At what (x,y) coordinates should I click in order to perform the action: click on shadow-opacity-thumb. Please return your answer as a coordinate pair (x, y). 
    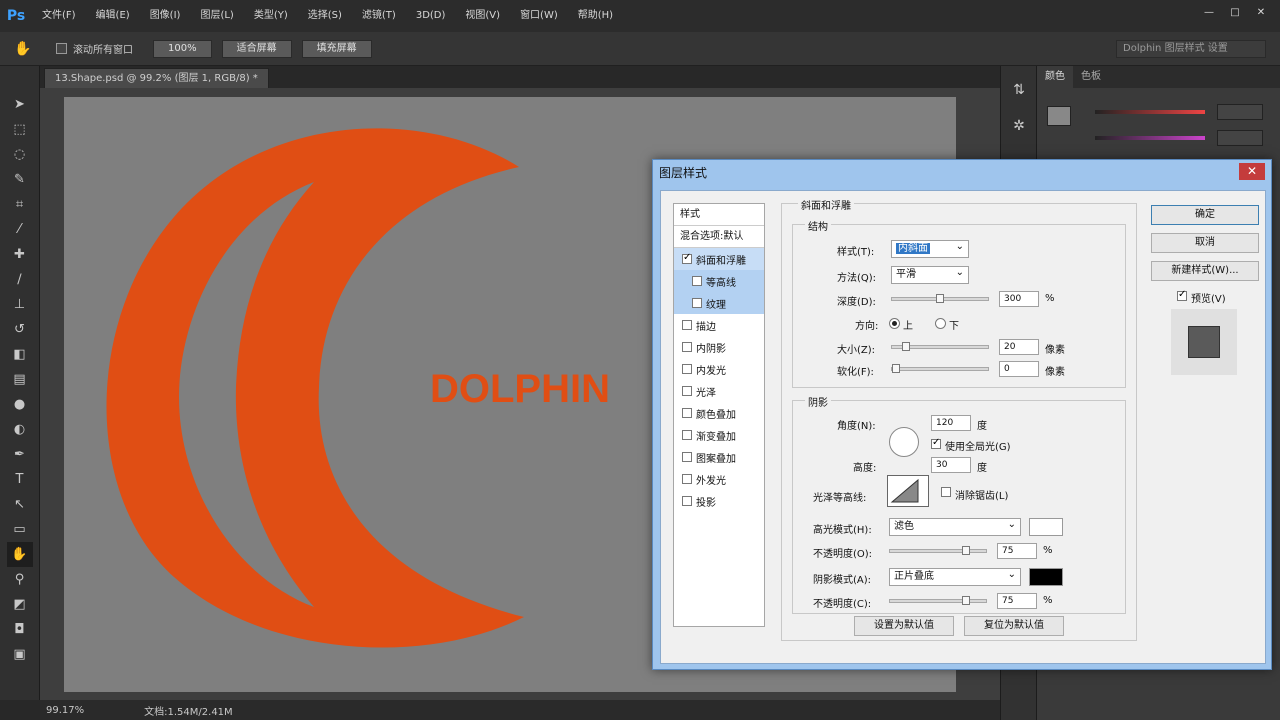
    Looking at the image, I should click on (966, 600).